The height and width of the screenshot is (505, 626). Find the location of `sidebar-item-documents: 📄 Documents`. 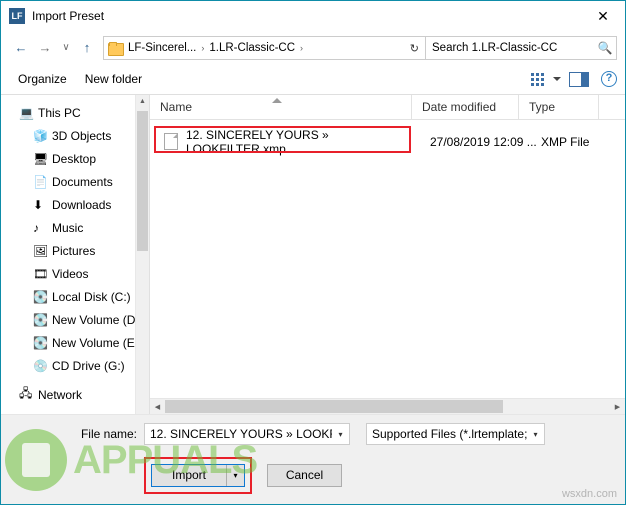

sidebar-item-documents: 📄 Documents is located at coordinates (75, 181).